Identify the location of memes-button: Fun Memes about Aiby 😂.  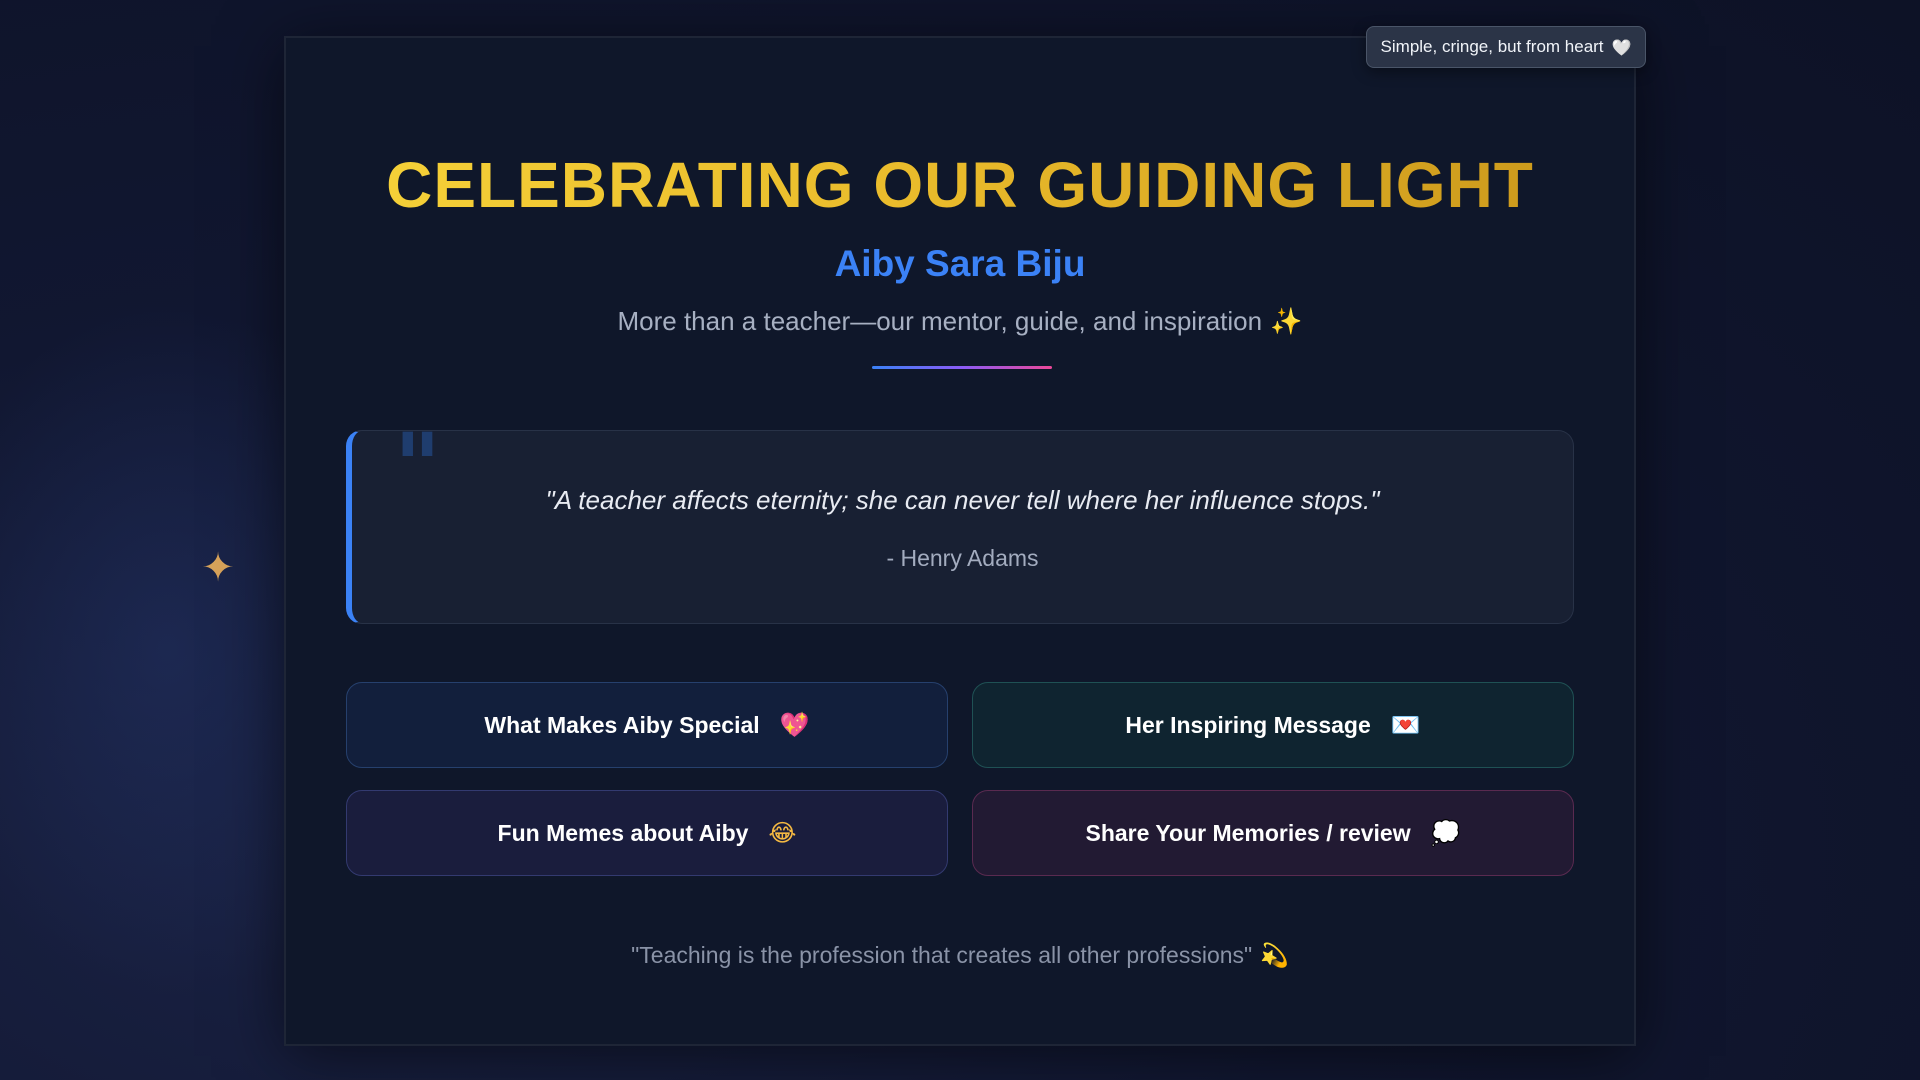
(647, 833).